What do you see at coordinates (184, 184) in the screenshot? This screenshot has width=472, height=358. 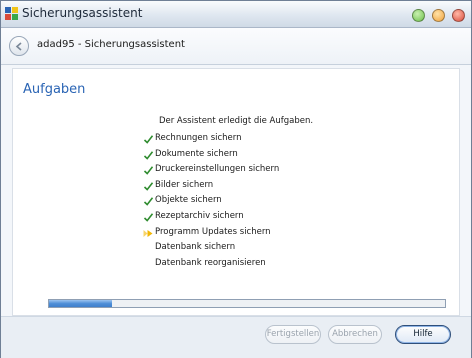 I see `task-label: Bilder sichern` at bounding box center [184, 184].